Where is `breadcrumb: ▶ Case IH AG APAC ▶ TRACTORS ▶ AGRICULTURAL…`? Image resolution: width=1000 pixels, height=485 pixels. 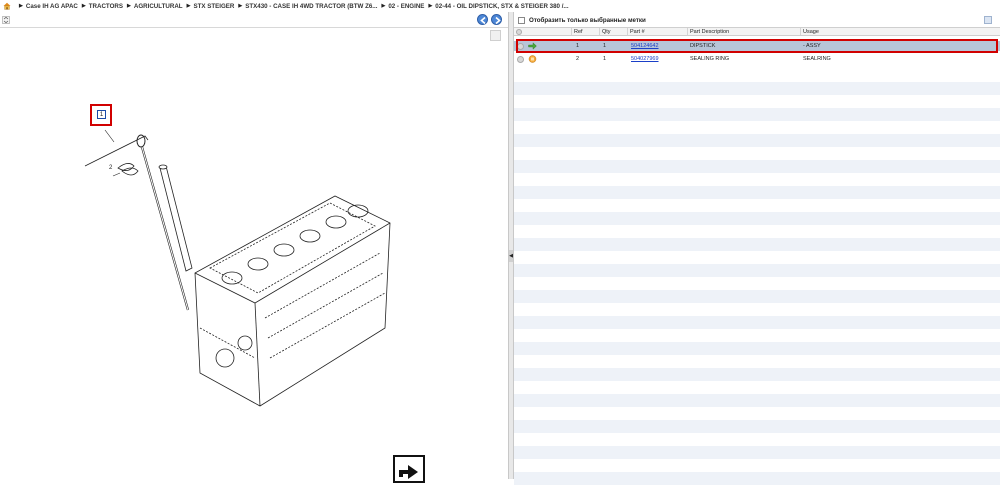
breadcrumb: ▶ Case IH AG APAC ▶ TRACTORS ▶ AGRICULTURAL… is located at coordinates (500, 6).